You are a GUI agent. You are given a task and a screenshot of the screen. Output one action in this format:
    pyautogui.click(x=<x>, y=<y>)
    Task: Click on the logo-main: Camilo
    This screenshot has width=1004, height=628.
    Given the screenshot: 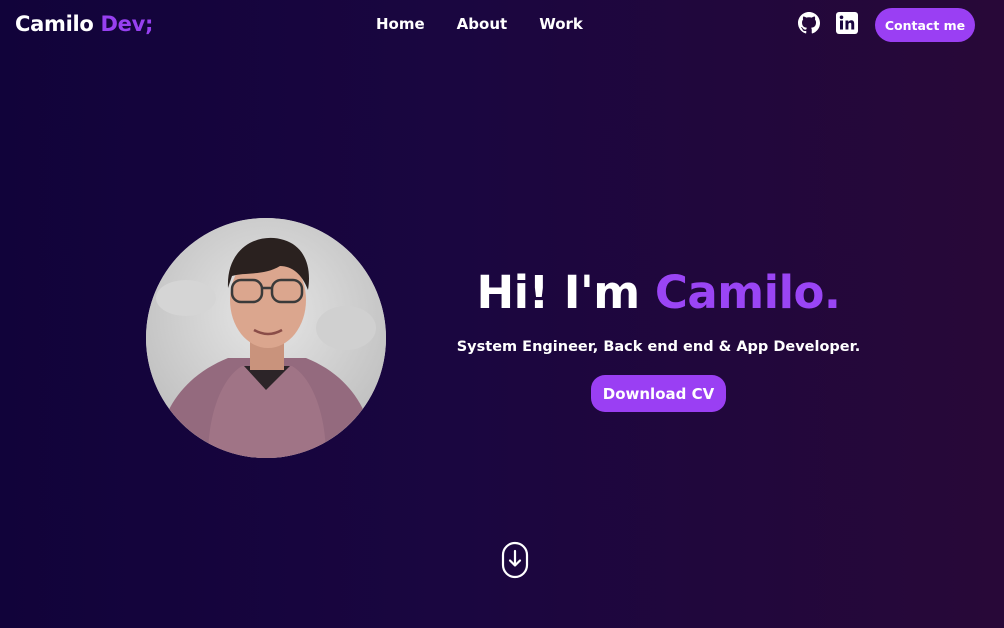 What is the action you would take?
    pyautogui.click(x=54, y=24)
    